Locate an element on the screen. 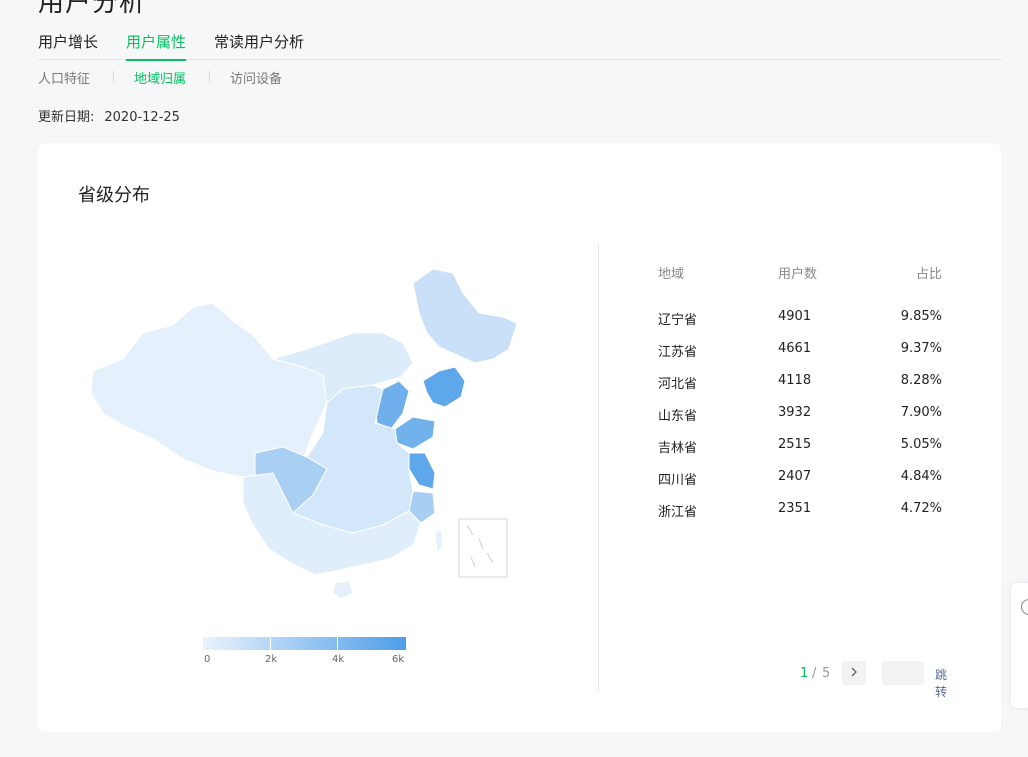 This screenshot has width=1028, height=757. cell-users: 3932 is located at coordinates (795, 412).